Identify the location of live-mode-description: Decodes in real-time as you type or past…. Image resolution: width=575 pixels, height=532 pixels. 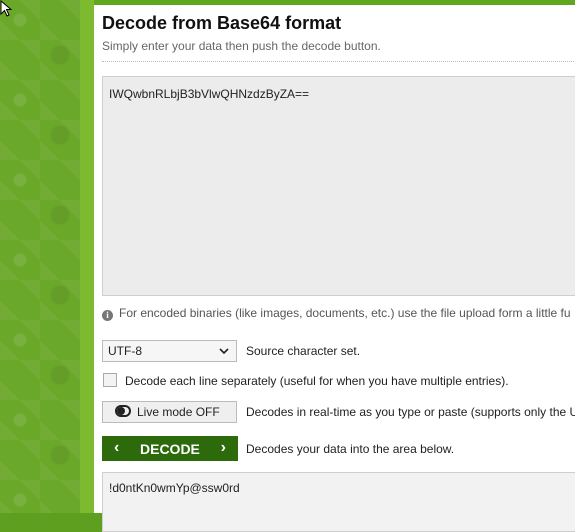
(410, 412).